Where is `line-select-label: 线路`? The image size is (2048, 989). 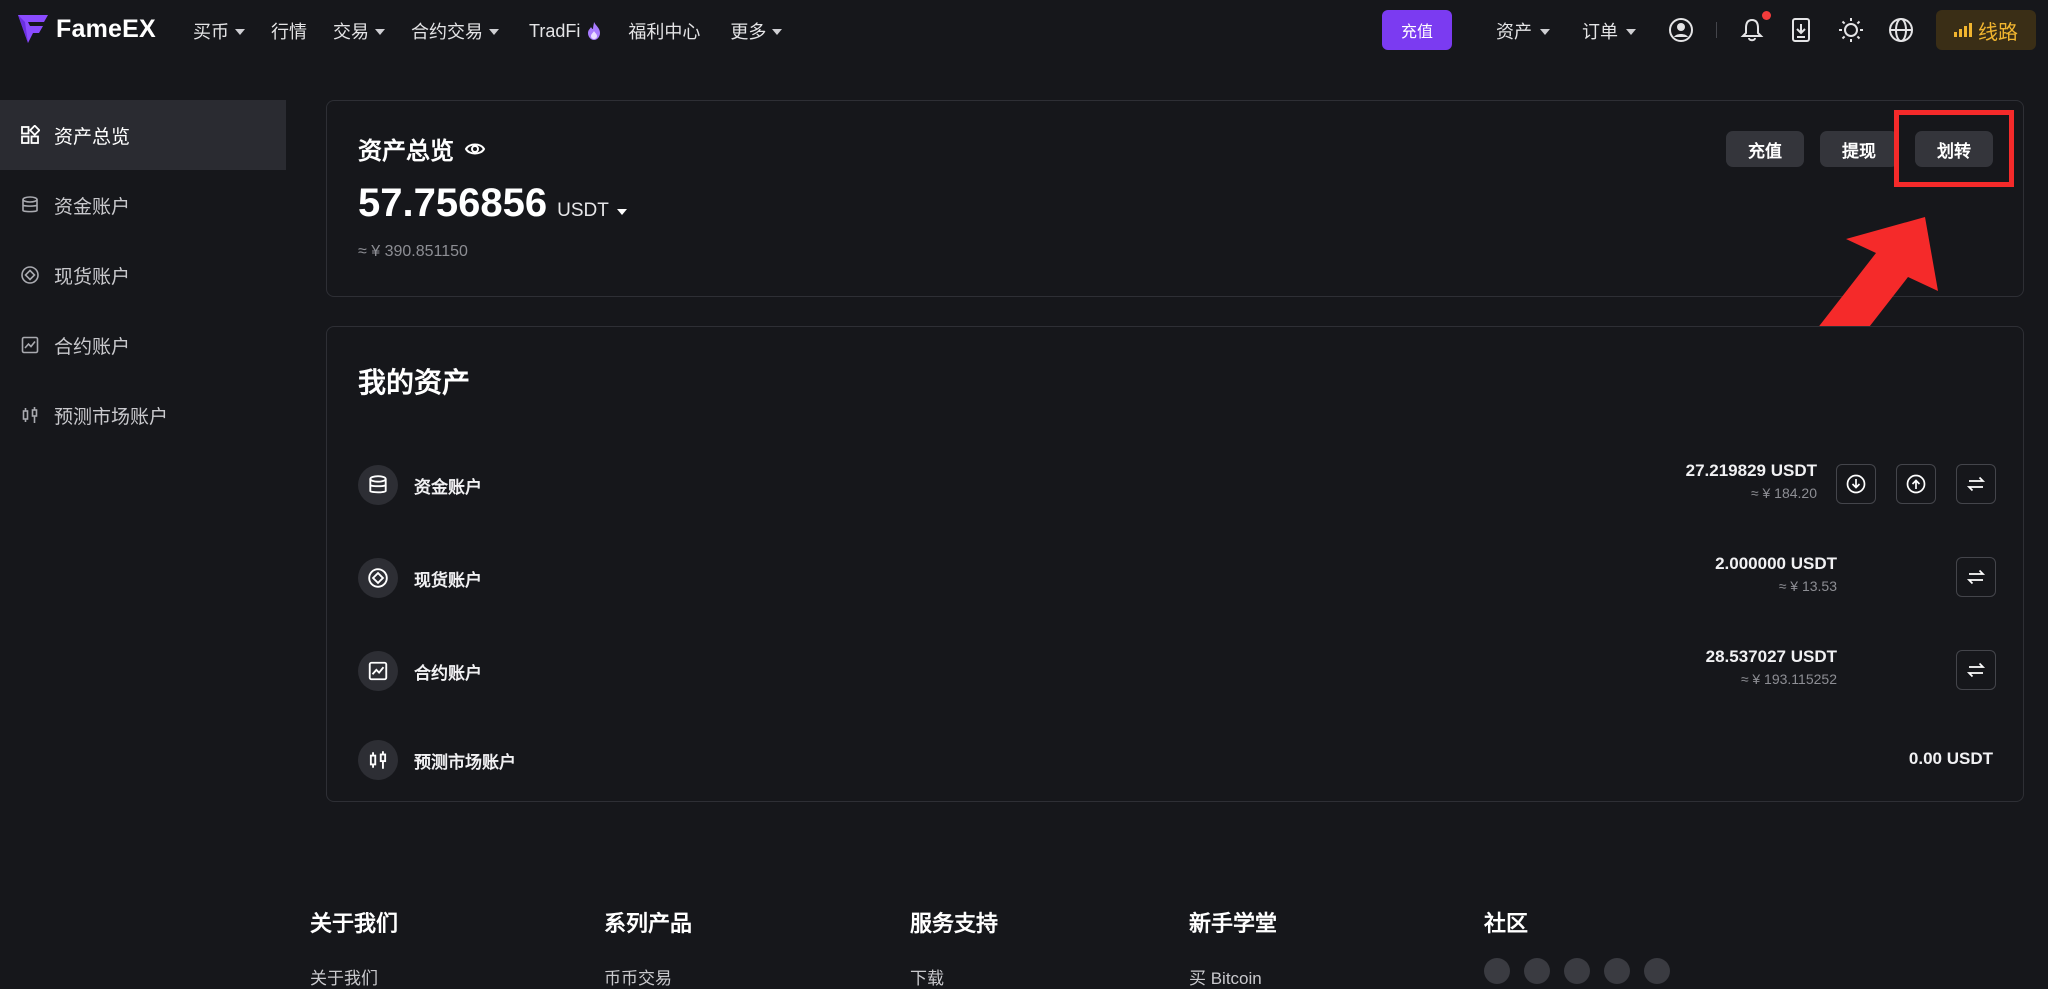
line-select-label: 线路 is located at coordinates (1998, 32).